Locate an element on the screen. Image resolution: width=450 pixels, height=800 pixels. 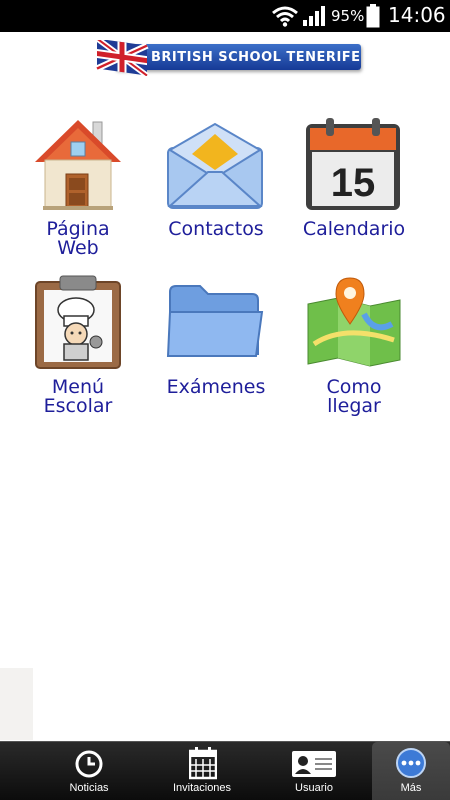
envelope-icon is located at coordinates (215, 165).